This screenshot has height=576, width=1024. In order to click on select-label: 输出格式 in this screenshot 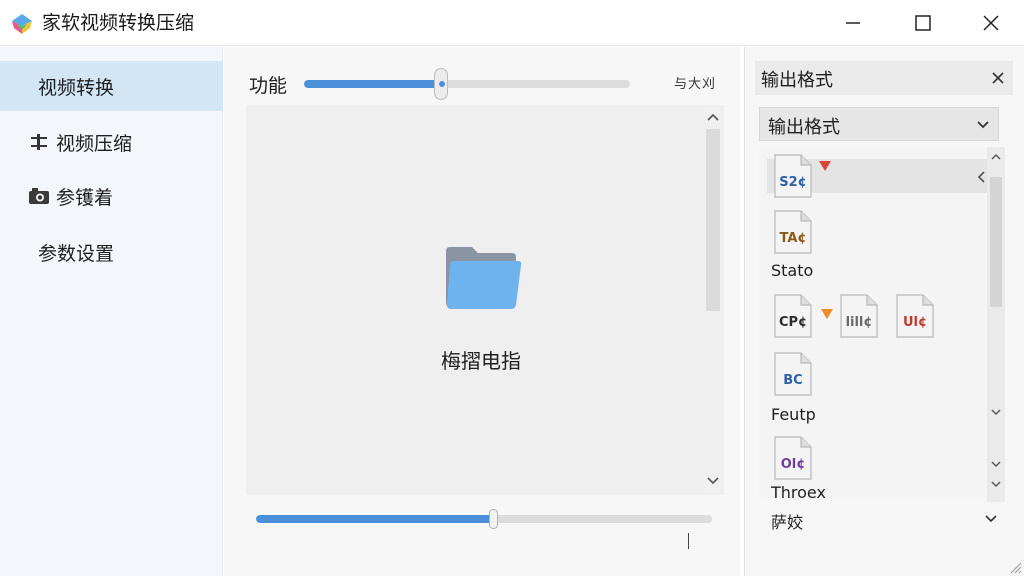, I will do `click(804, 127)`.